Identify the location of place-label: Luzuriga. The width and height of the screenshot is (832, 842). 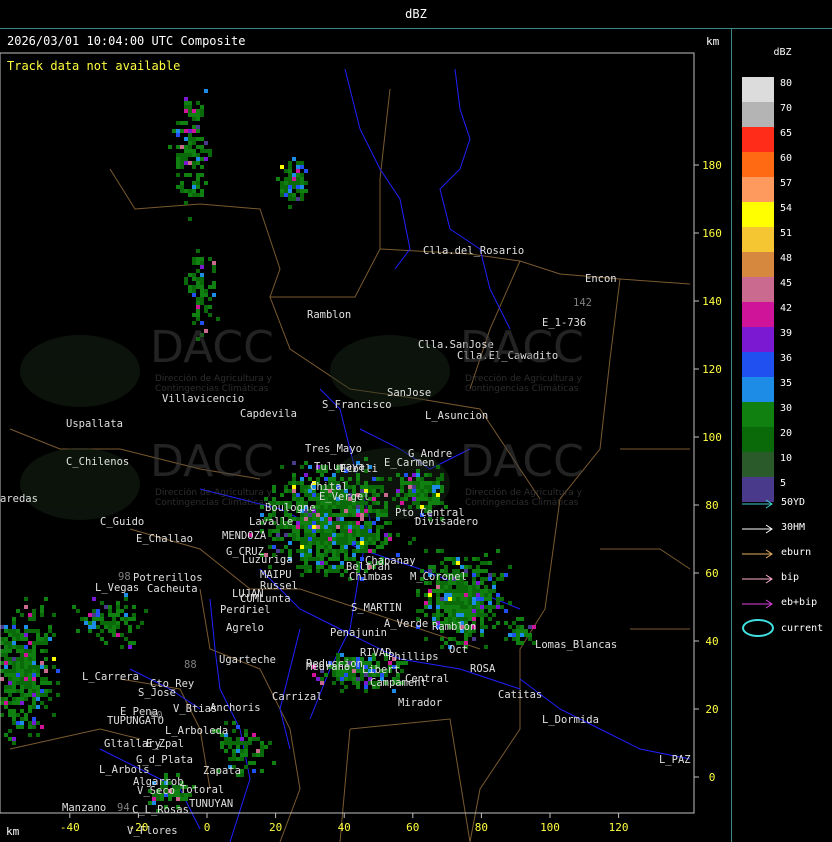
(267, 560).